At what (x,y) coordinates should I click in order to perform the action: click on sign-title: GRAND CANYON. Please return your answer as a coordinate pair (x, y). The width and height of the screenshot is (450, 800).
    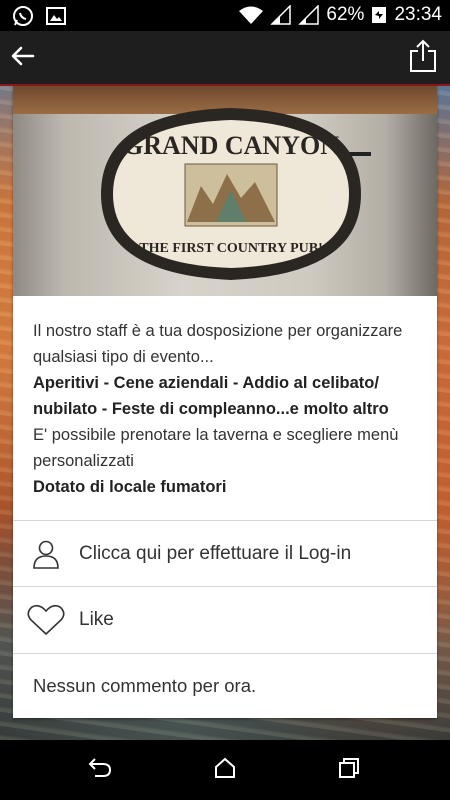
    Looking at the image, I should click on (231, 145).